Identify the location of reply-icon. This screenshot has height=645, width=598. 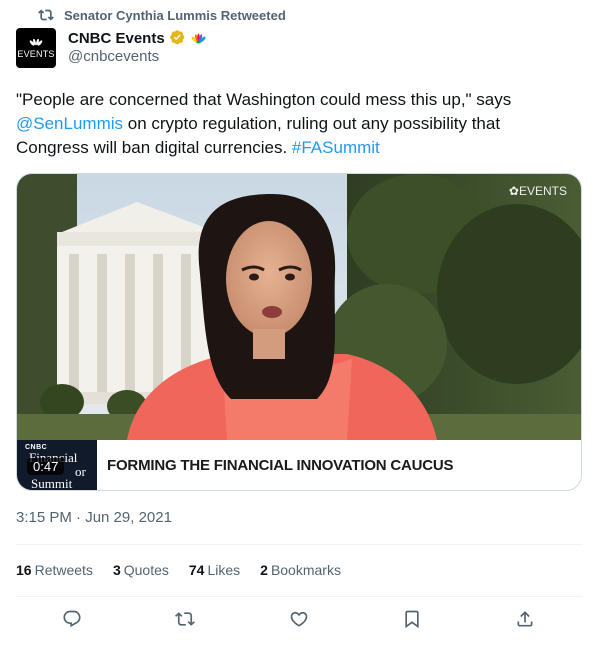
(72, 619).